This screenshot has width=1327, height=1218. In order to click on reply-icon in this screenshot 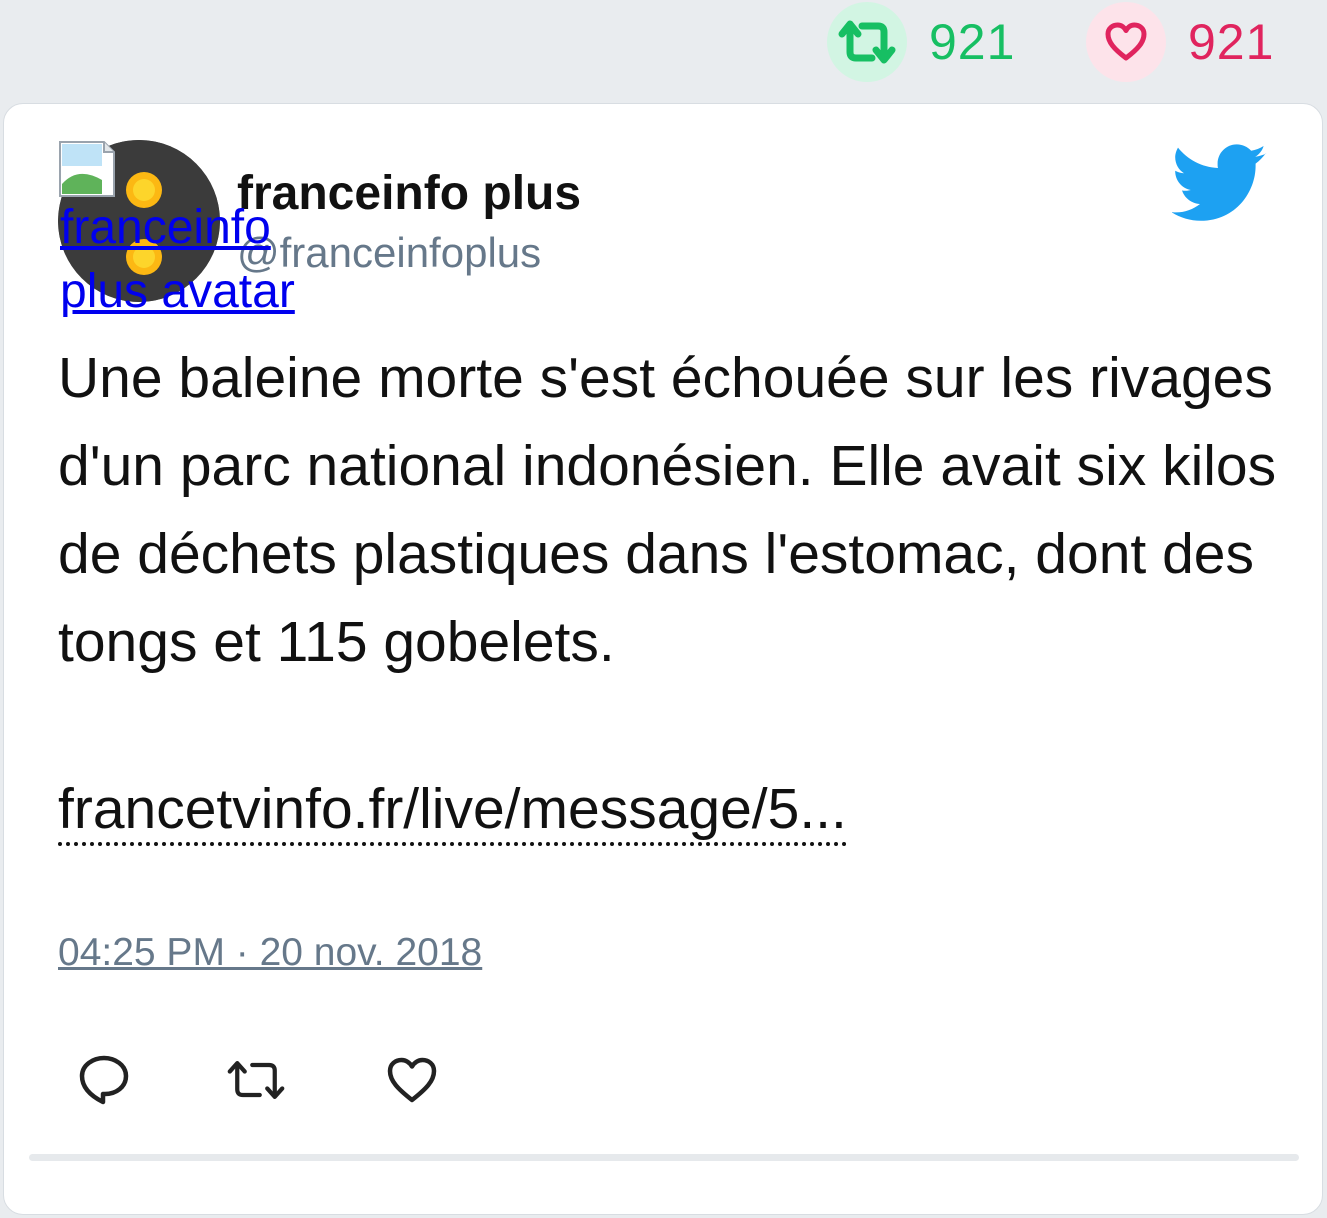, I will do `click(104, 1080)`.